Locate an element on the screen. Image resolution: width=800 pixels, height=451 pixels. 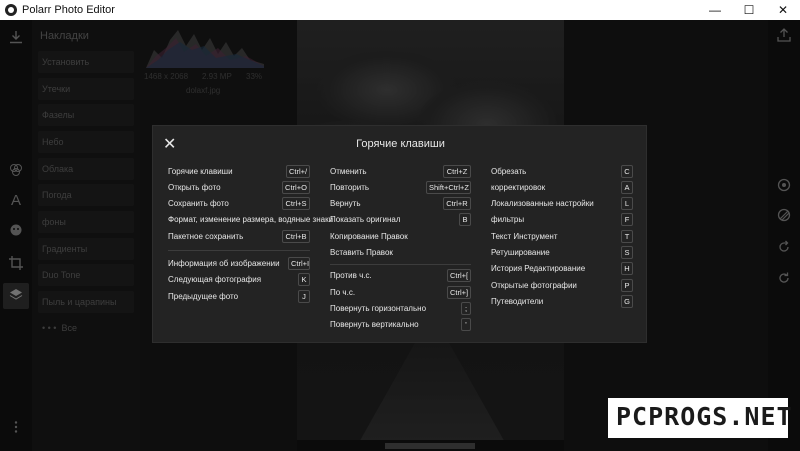
shortcut-row: фильтры F is located at coordinates (562, 220).